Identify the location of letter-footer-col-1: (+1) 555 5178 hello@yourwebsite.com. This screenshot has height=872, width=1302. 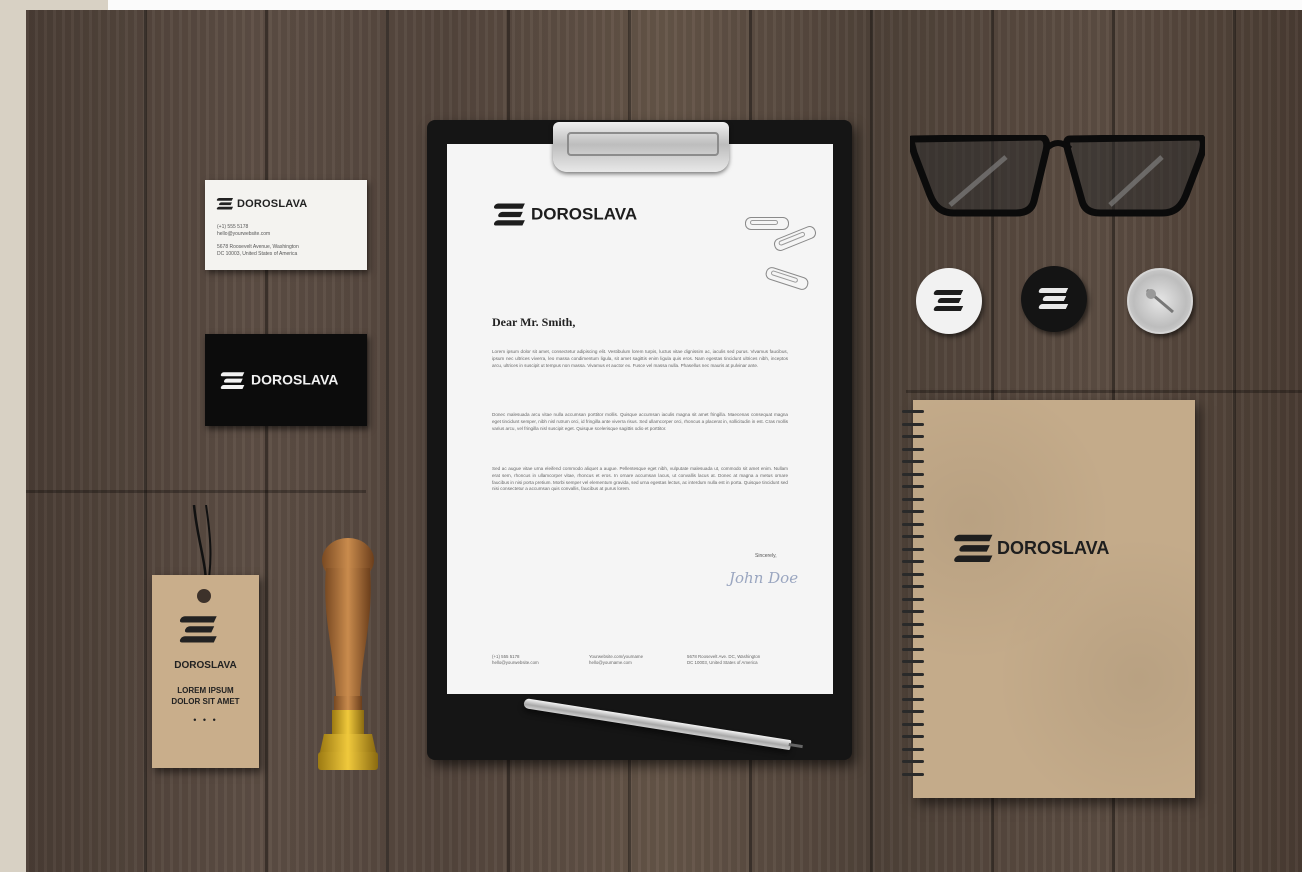
(515, 659).